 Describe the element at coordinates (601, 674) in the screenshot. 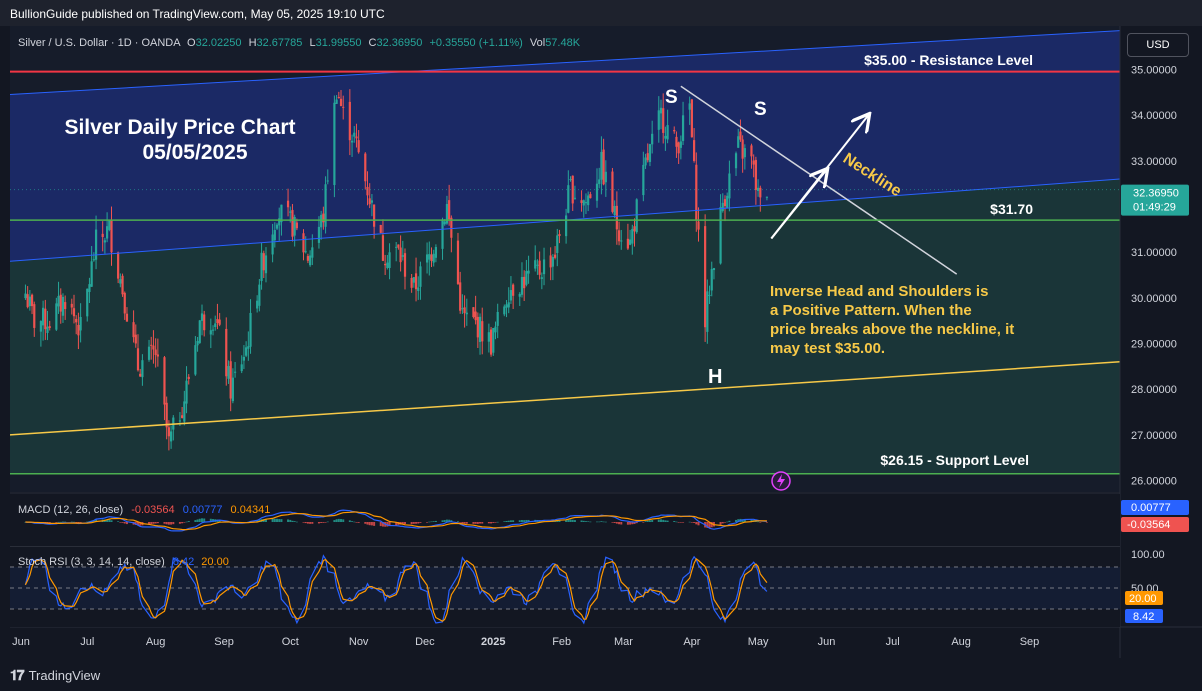

I see `footer` at that location.